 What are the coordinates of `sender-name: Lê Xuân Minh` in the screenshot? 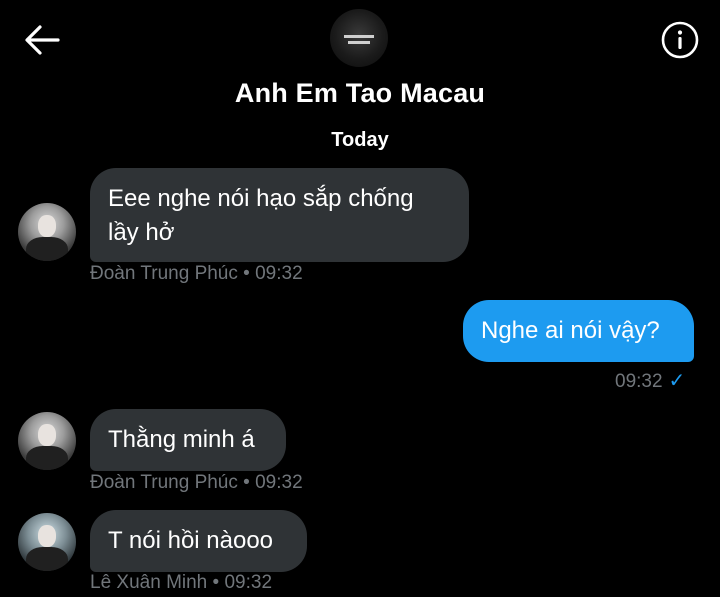 It's located at (149, 582).